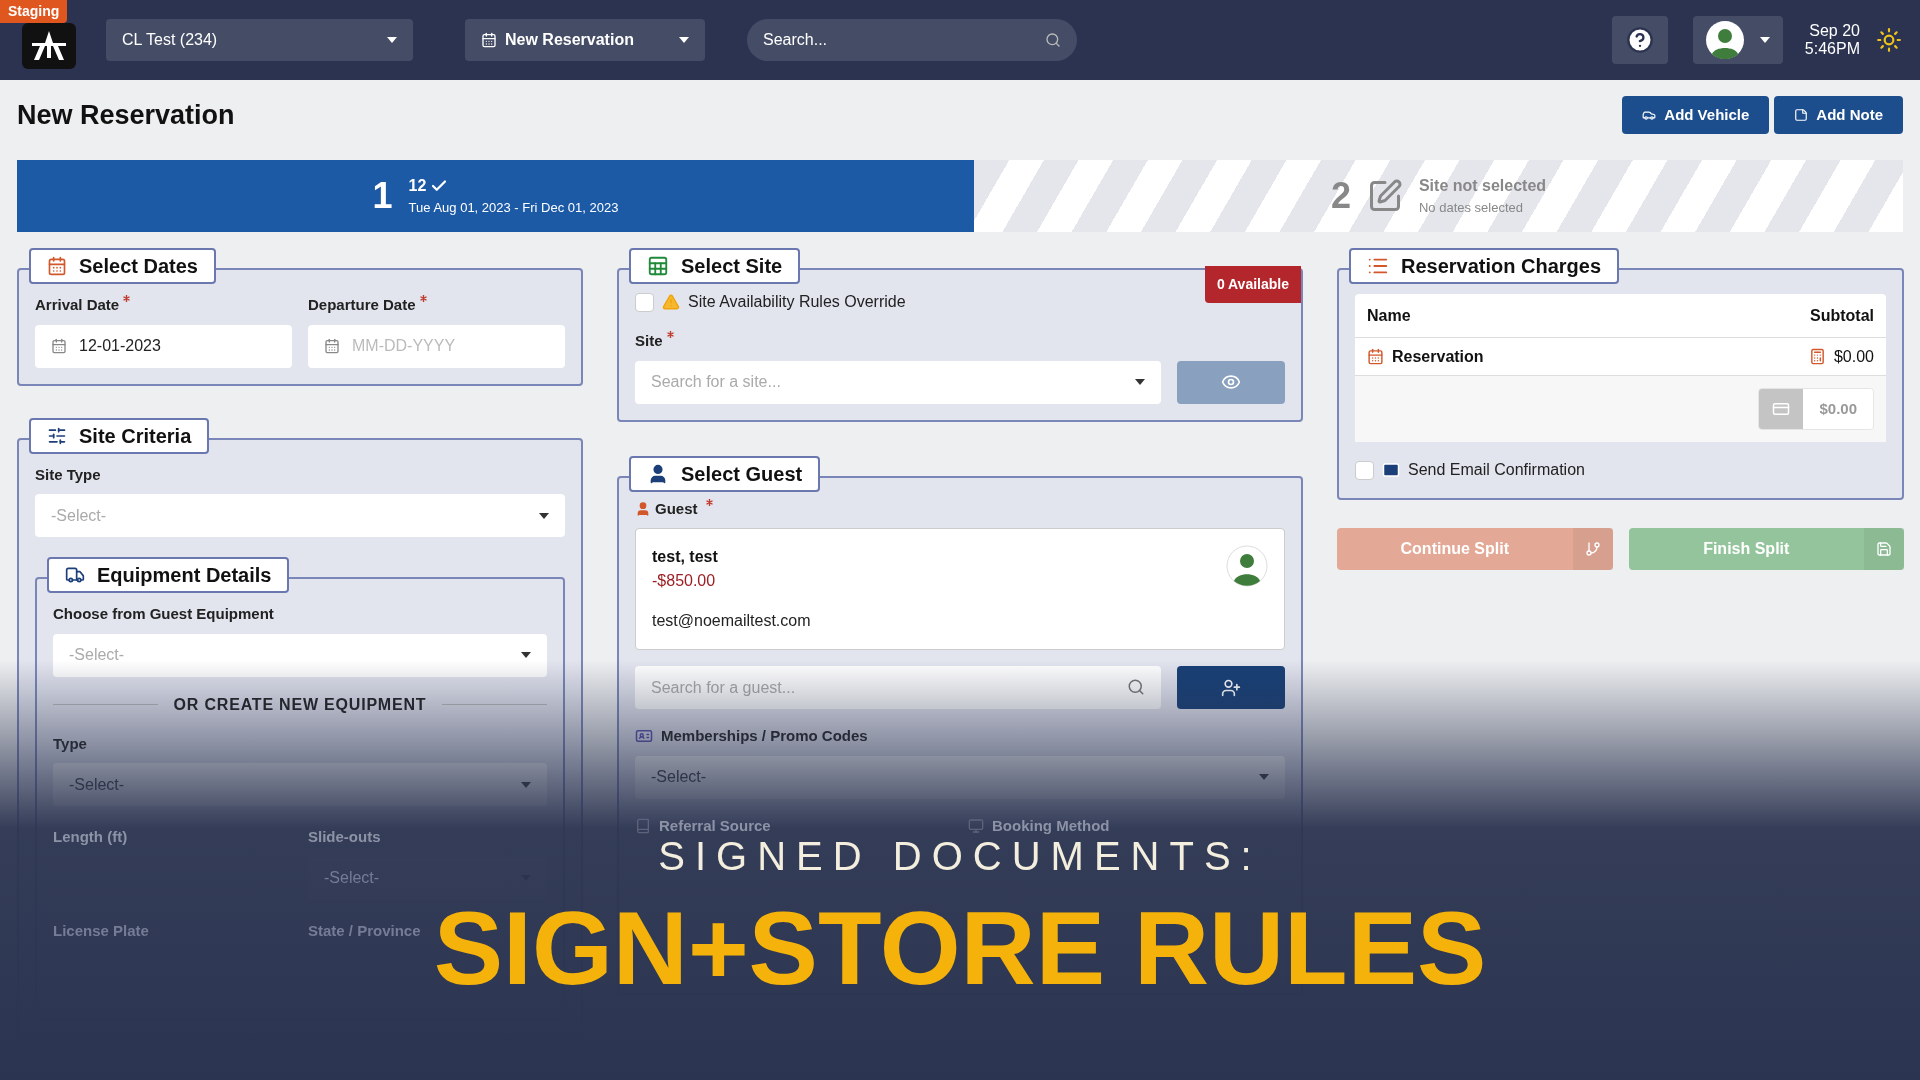 The height and width of the screenshot is (1080, 1920). Describe the element at coordinates (168, 575) in the screenshot. I see `section-title: Equipment Details` at that location.